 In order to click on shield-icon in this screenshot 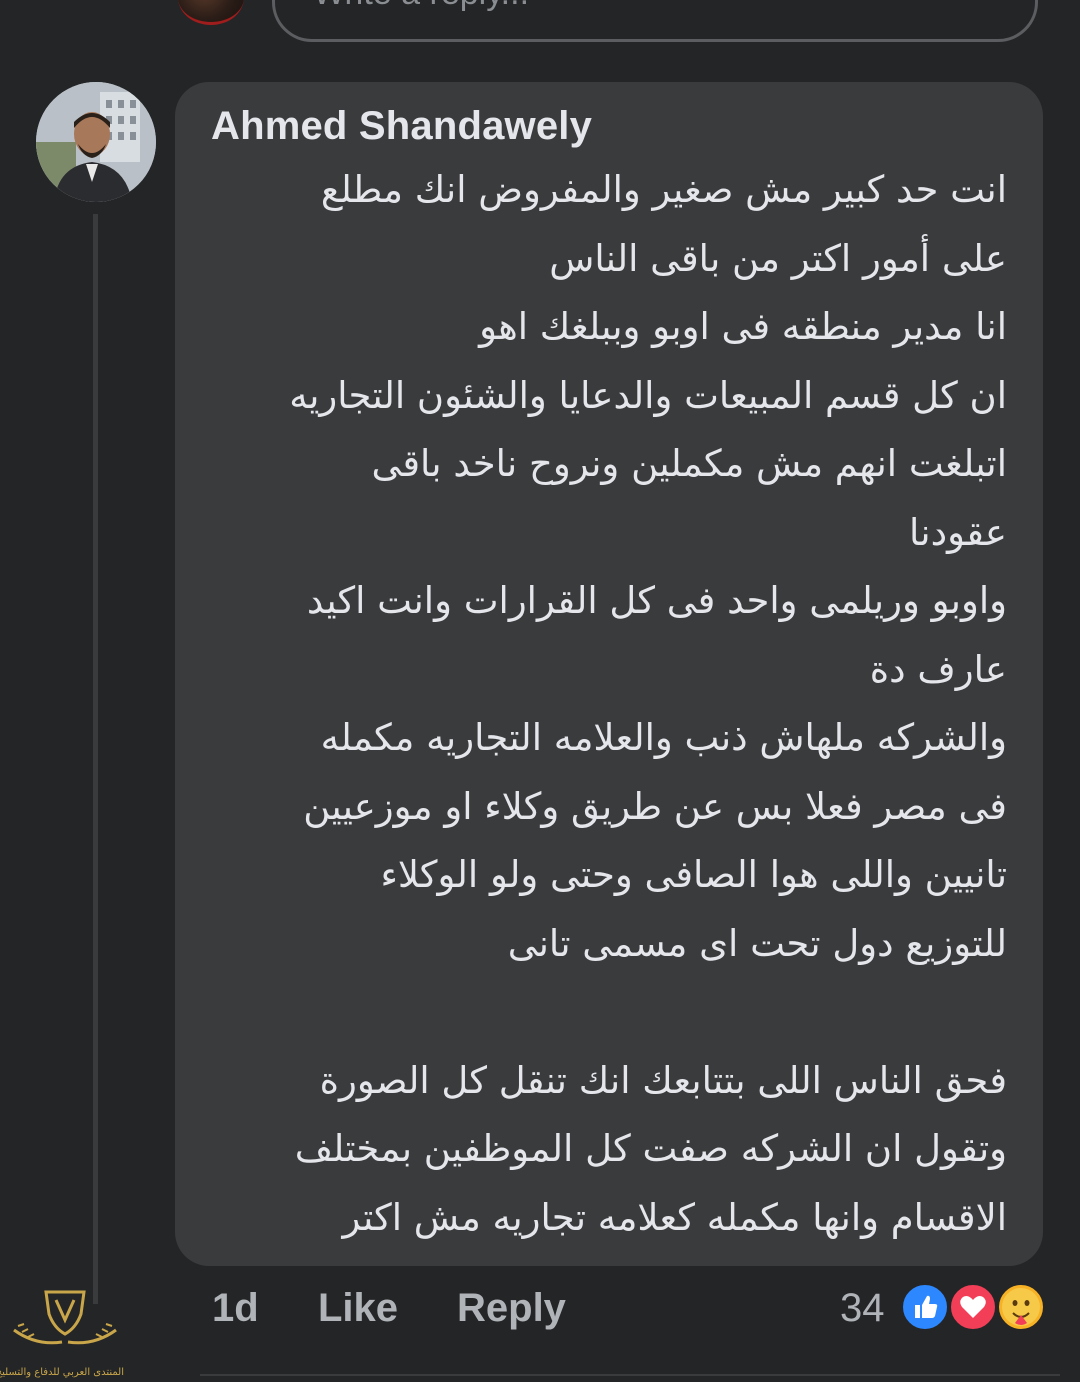, I will do `click(65, 1317)`.